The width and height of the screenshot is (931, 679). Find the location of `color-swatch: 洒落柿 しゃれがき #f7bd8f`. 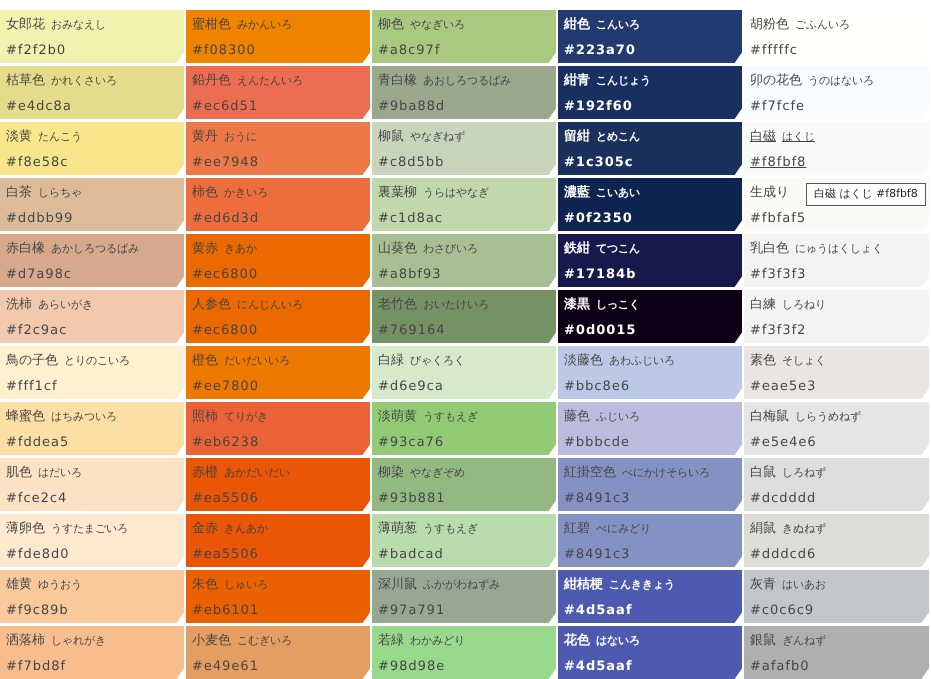

color-swatch: 洒落柿 しゃれがき #f7bd8f is located at coordinates (92, 652).